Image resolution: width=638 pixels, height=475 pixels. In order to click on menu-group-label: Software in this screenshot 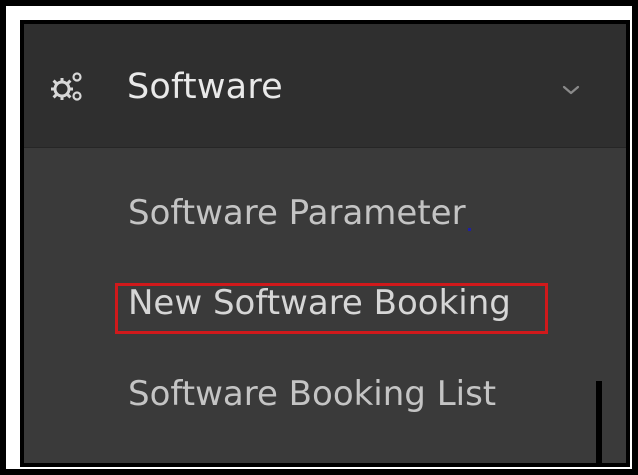, I will do `click(205, 87)`.